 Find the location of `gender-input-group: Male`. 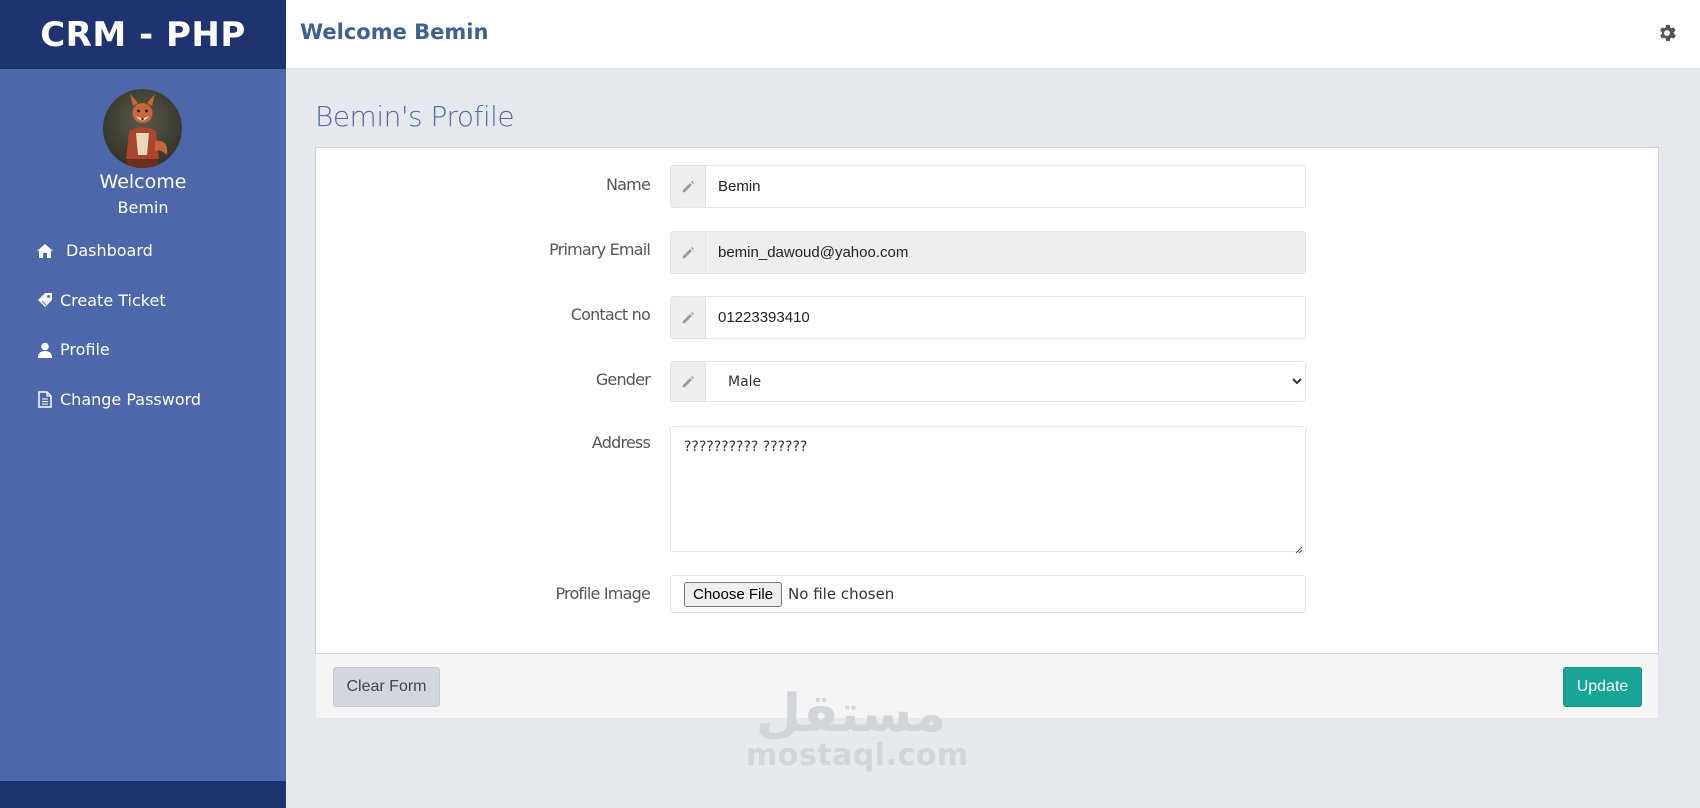

gender-input-group: Male is located at coordinates (988, 381).